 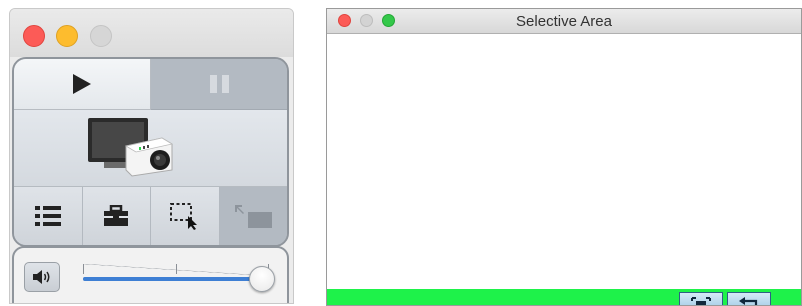 I want to click on toolbox-icon, so click(x=116, y=215).